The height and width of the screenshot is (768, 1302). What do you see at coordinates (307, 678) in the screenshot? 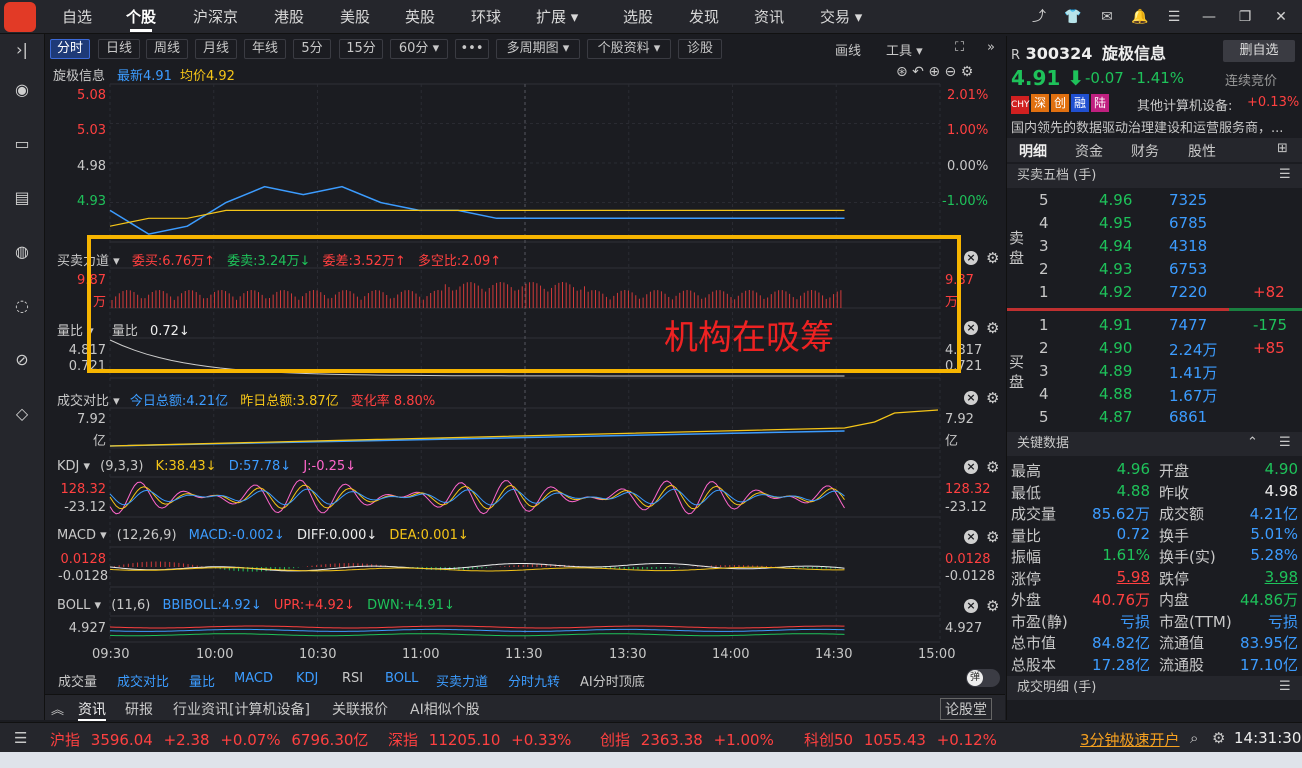
I see `ind-tab-kdj: KDJ` at bounding box center [307, 678].